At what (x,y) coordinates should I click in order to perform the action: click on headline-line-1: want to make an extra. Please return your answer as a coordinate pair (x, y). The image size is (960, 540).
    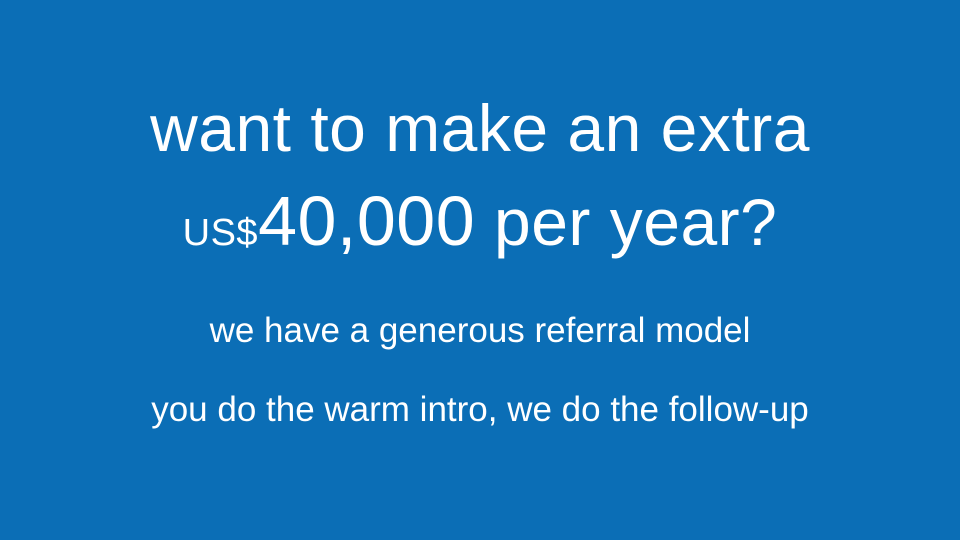
    Looking at the image, I should click on (480, 128).